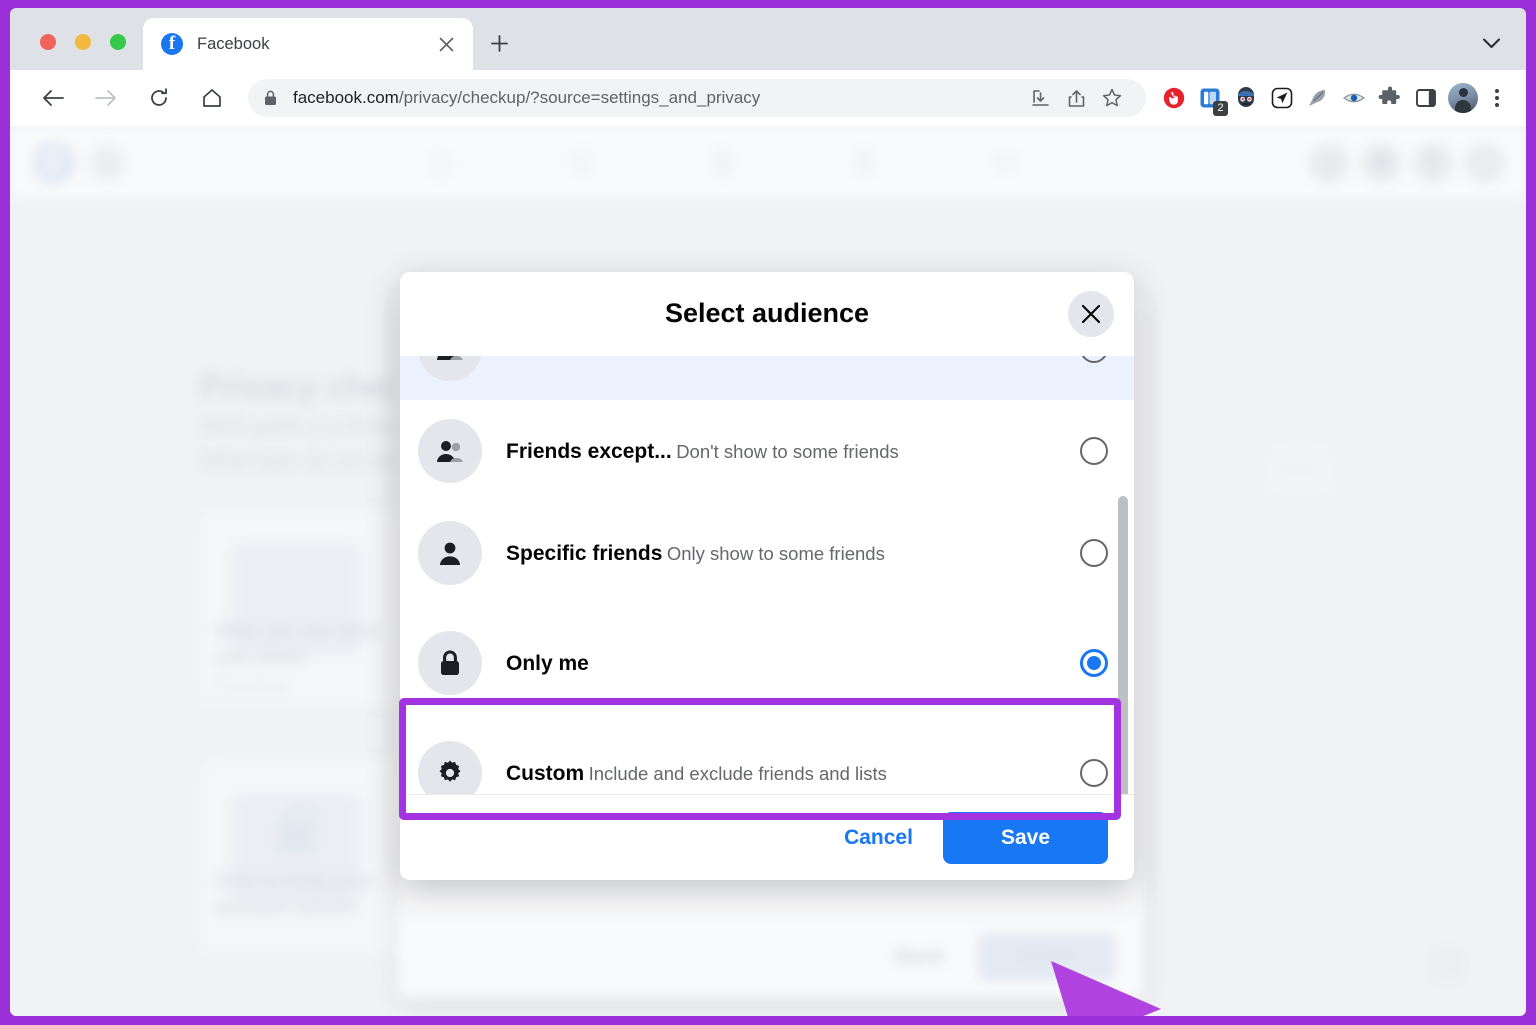  Describe the element at coordinates (450, 451) in the screenshot. I see `friends-except-icon` at that location.